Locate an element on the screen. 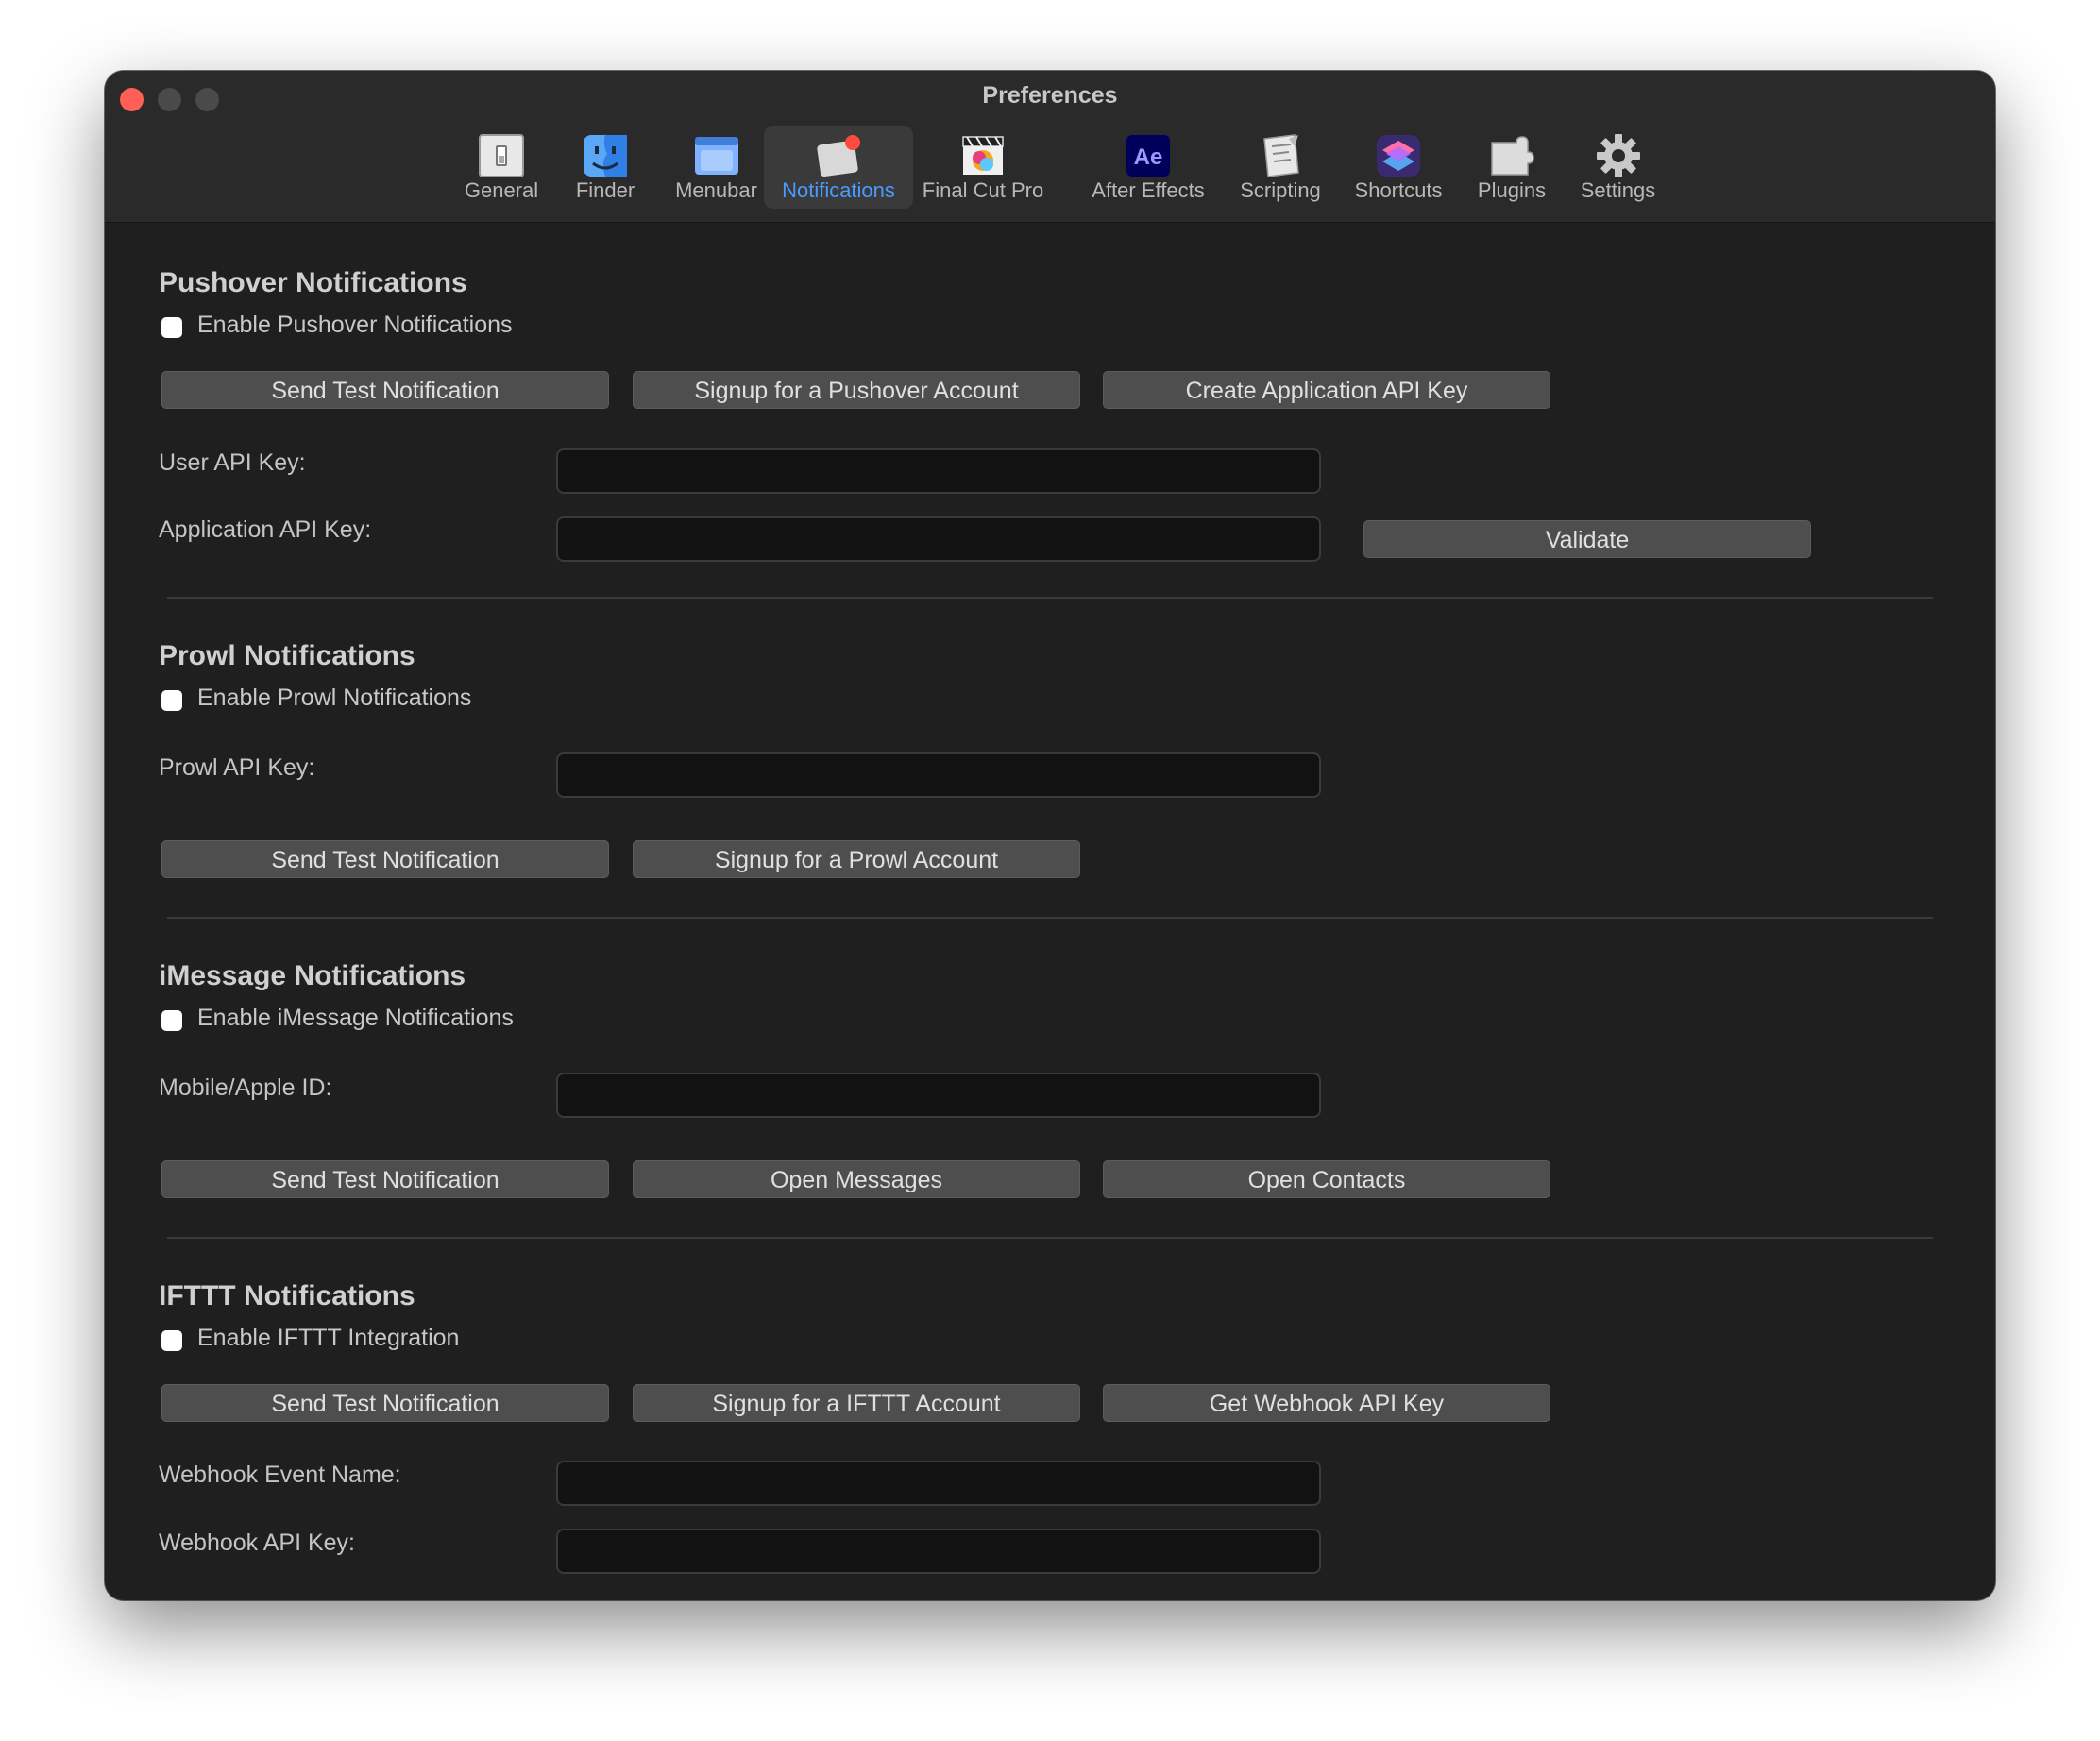 This screenshot has height=1741, width=2100. tab-settings: Settings is located at coordinates (1618, 167).